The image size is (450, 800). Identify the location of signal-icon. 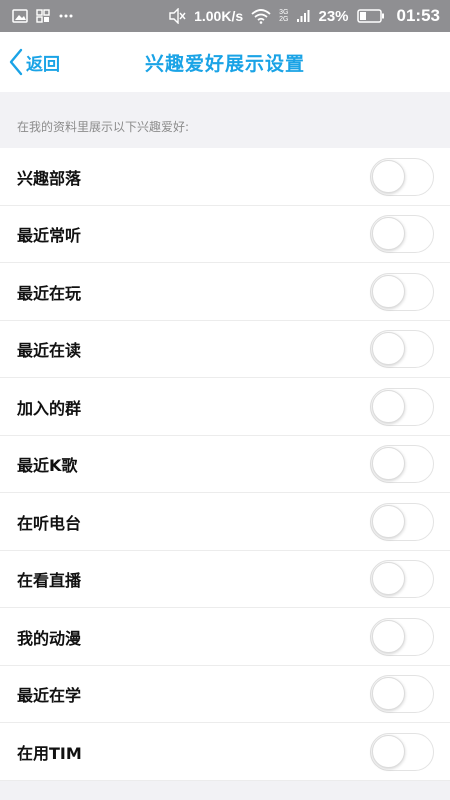
(303, 16).